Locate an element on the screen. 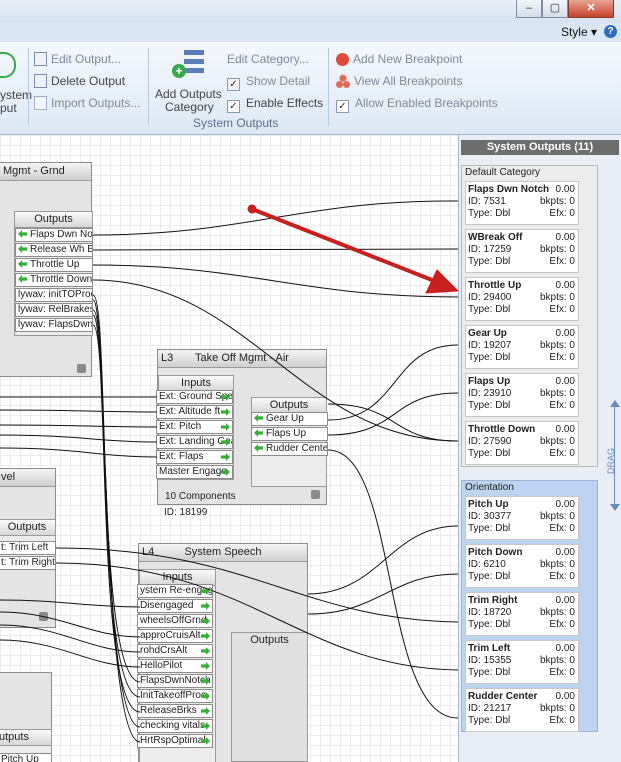 This screenshot has height=762, width=621. drag-label: DRAG is located at coordinates (611, 461).